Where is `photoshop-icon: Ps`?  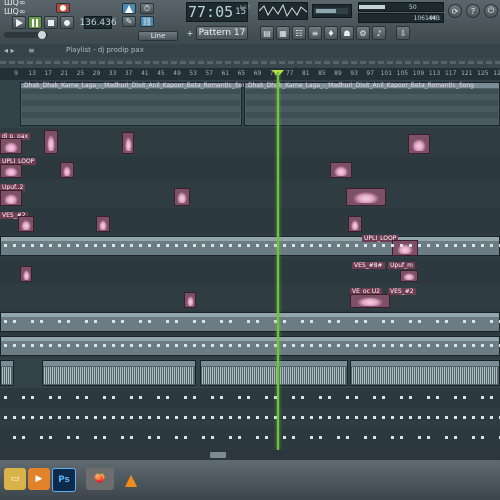
photoshop-icon: Ps is located at coordinates (64, 480).